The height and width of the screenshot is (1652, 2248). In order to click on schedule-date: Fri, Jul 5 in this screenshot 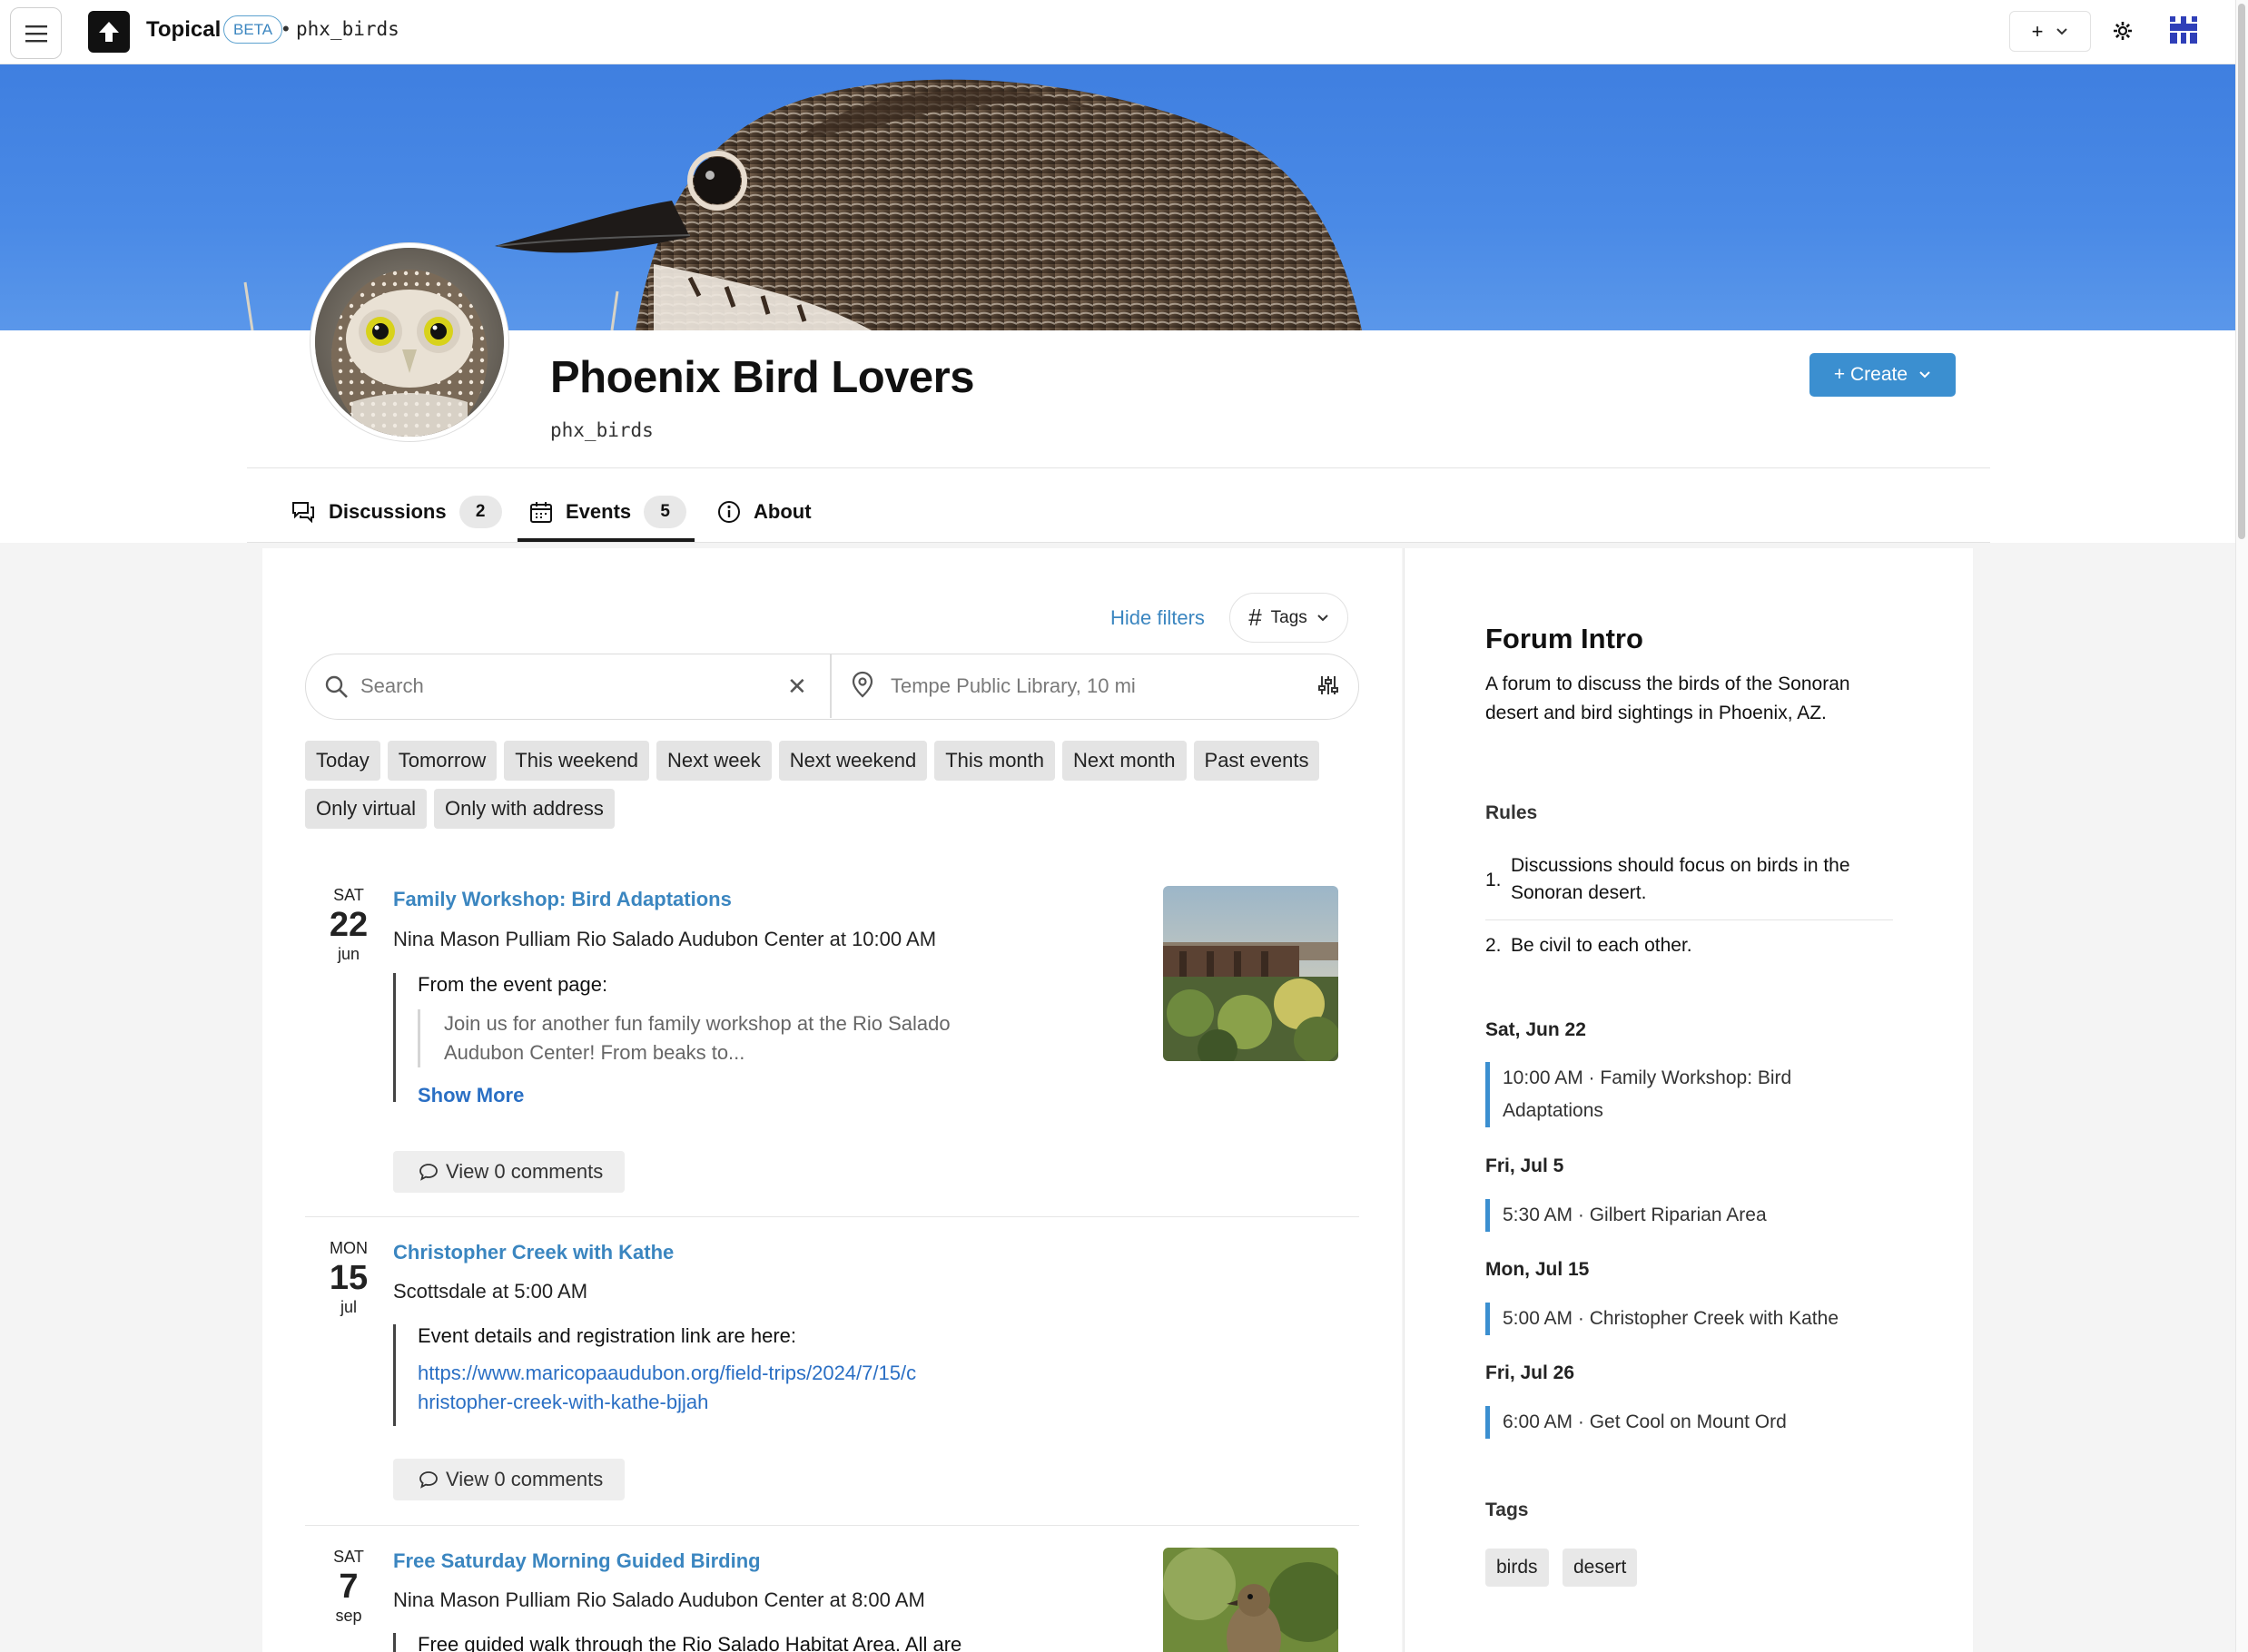, I will do `click(1524, 1165)`.